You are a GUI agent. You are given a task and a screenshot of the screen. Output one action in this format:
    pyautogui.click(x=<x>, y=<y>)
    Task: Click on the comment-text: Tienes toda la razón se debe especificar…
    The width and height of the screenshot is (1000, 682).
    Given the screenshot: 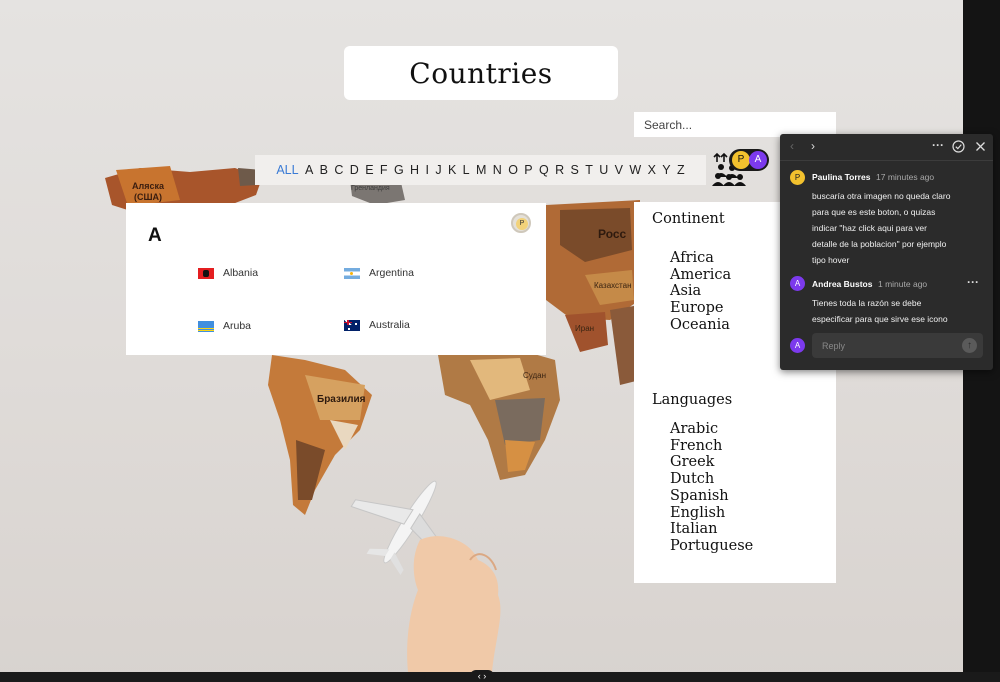 What is the action you would take?
    pyautogui.click(x=880, y=311)
    